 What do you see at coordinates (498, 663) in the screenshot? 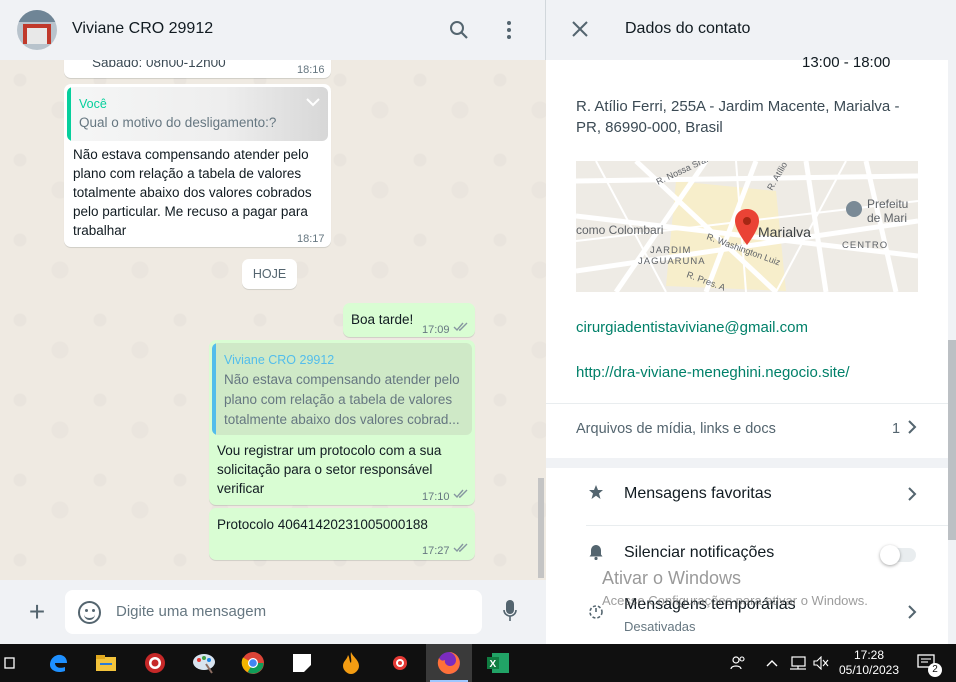
I see `excel-icon: X` at bounding box center [498, 663].